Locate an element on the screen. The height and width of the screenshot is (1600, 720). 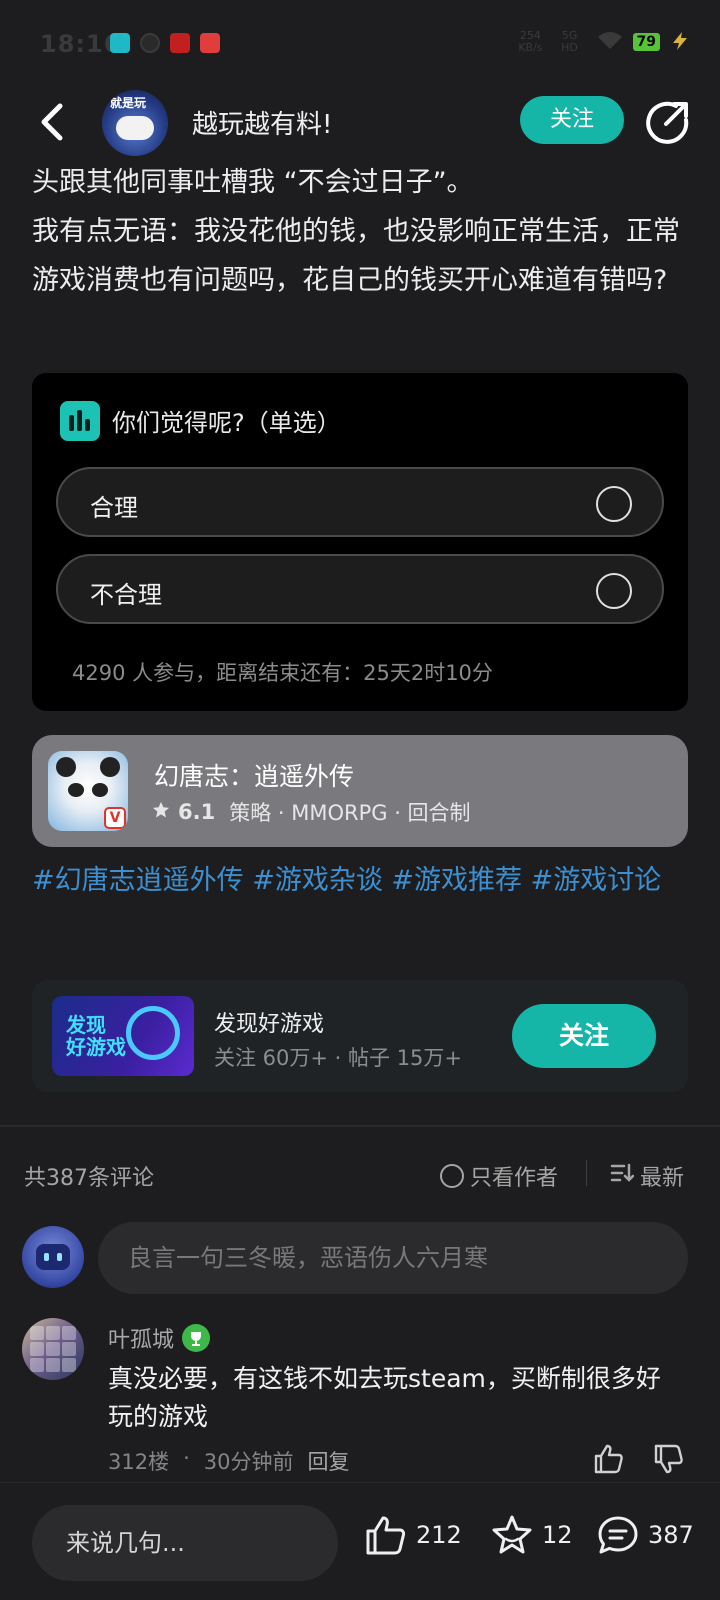
channel-follow-button: 关注 is located at coordinates (584, 1036).